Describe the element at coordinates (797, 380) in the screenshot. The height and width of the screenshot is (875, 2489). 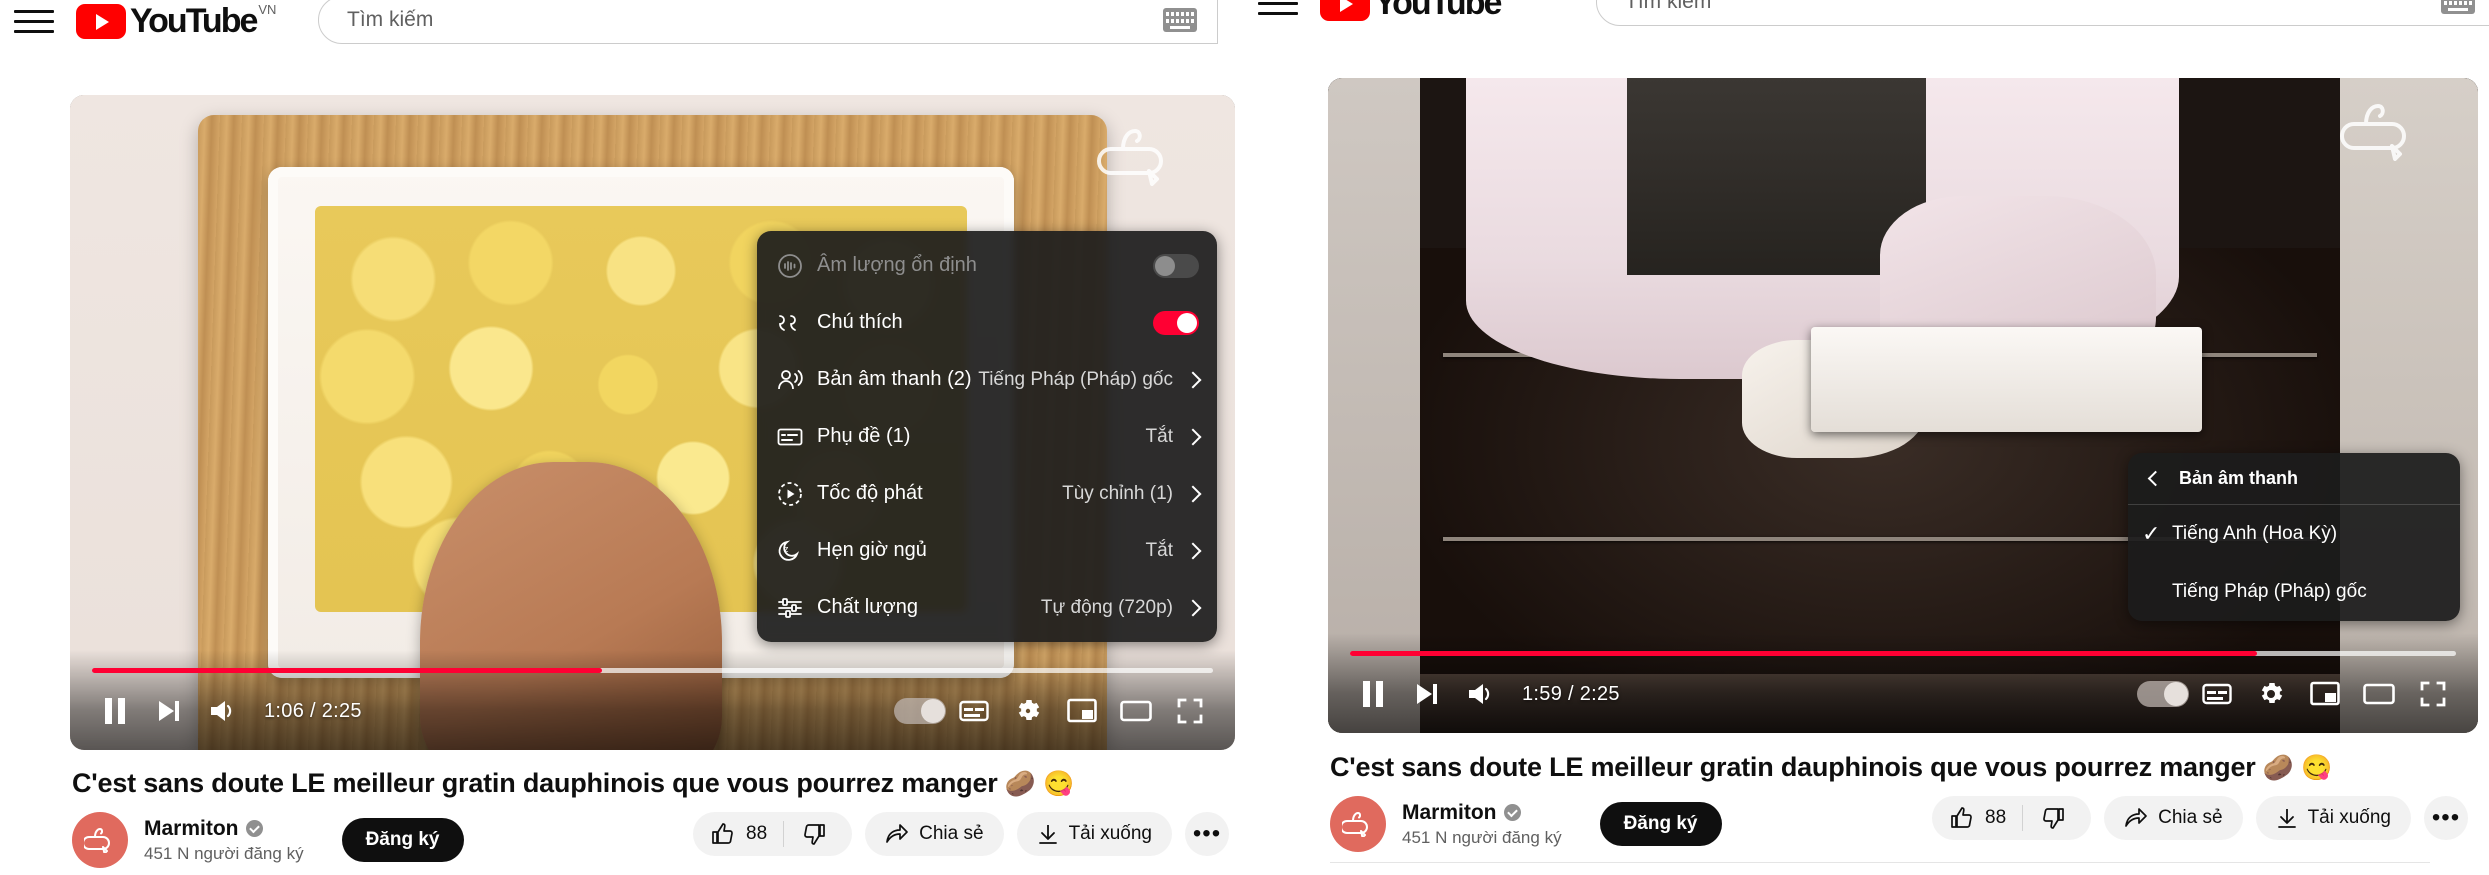
I see `audio-track-icon` at that location.